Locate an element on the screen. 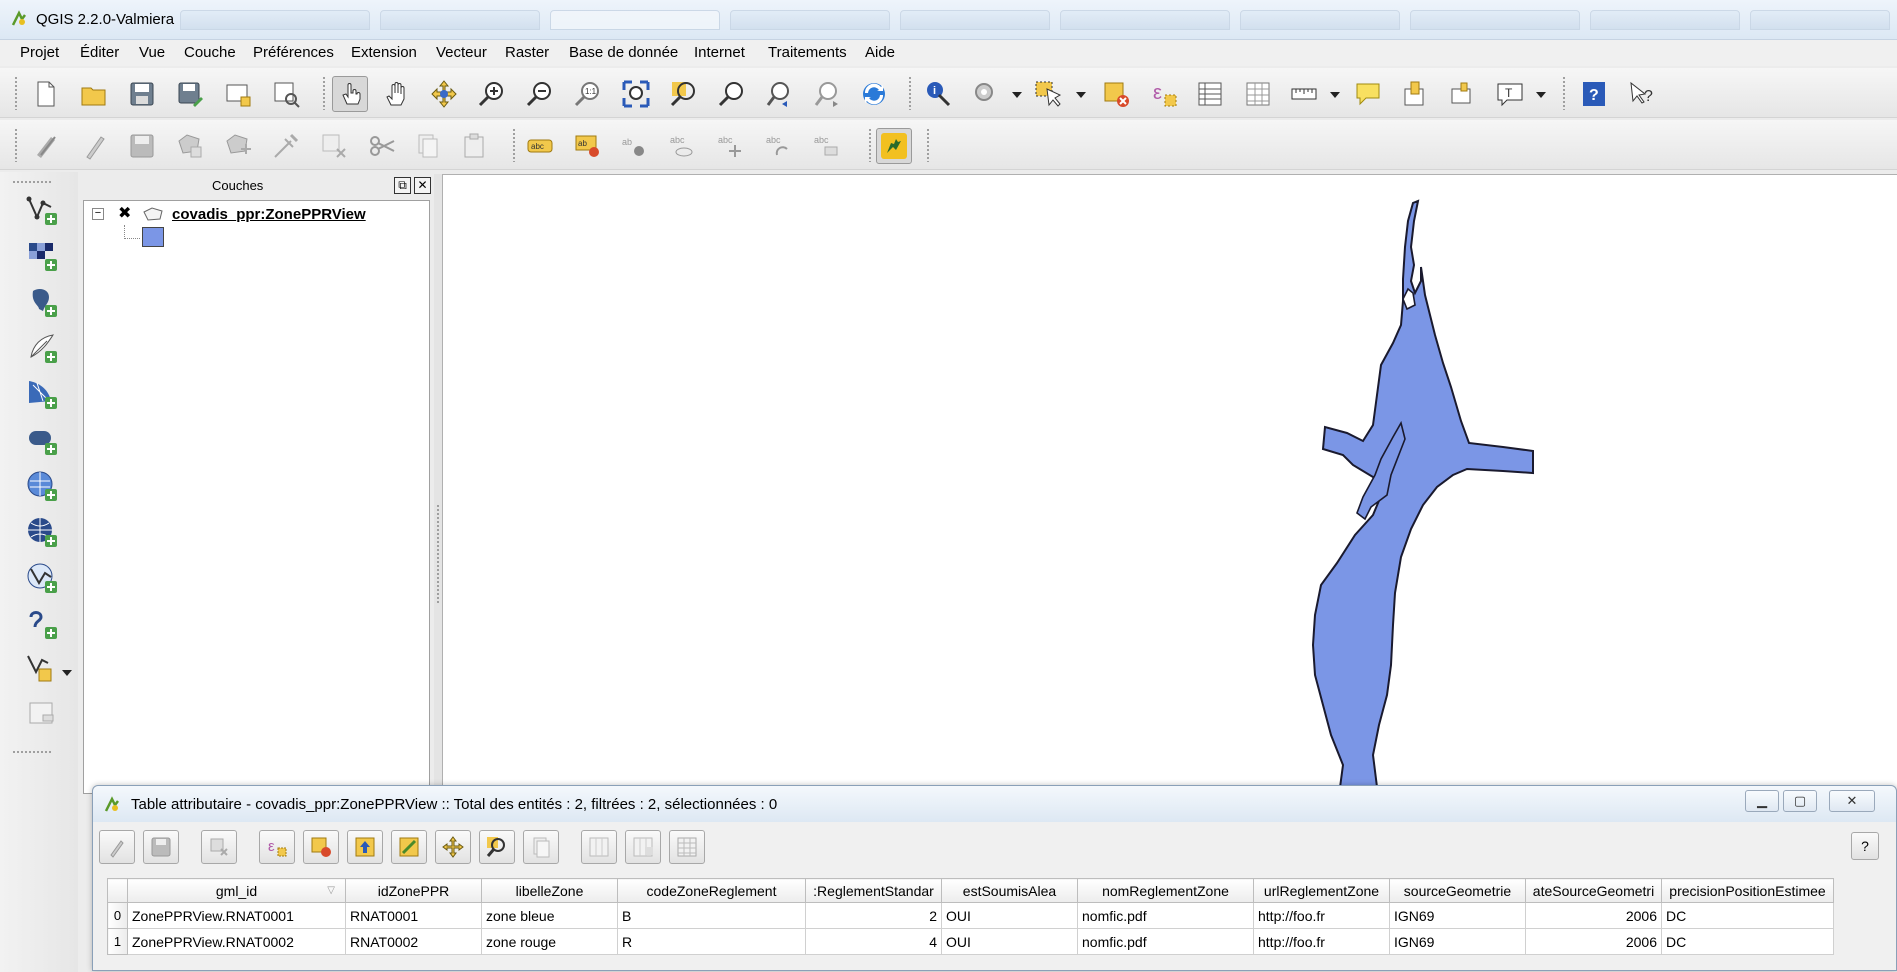 This screenshot has width=1897, height=972. touch-zoom-icon is located at coordinates (350, 94).